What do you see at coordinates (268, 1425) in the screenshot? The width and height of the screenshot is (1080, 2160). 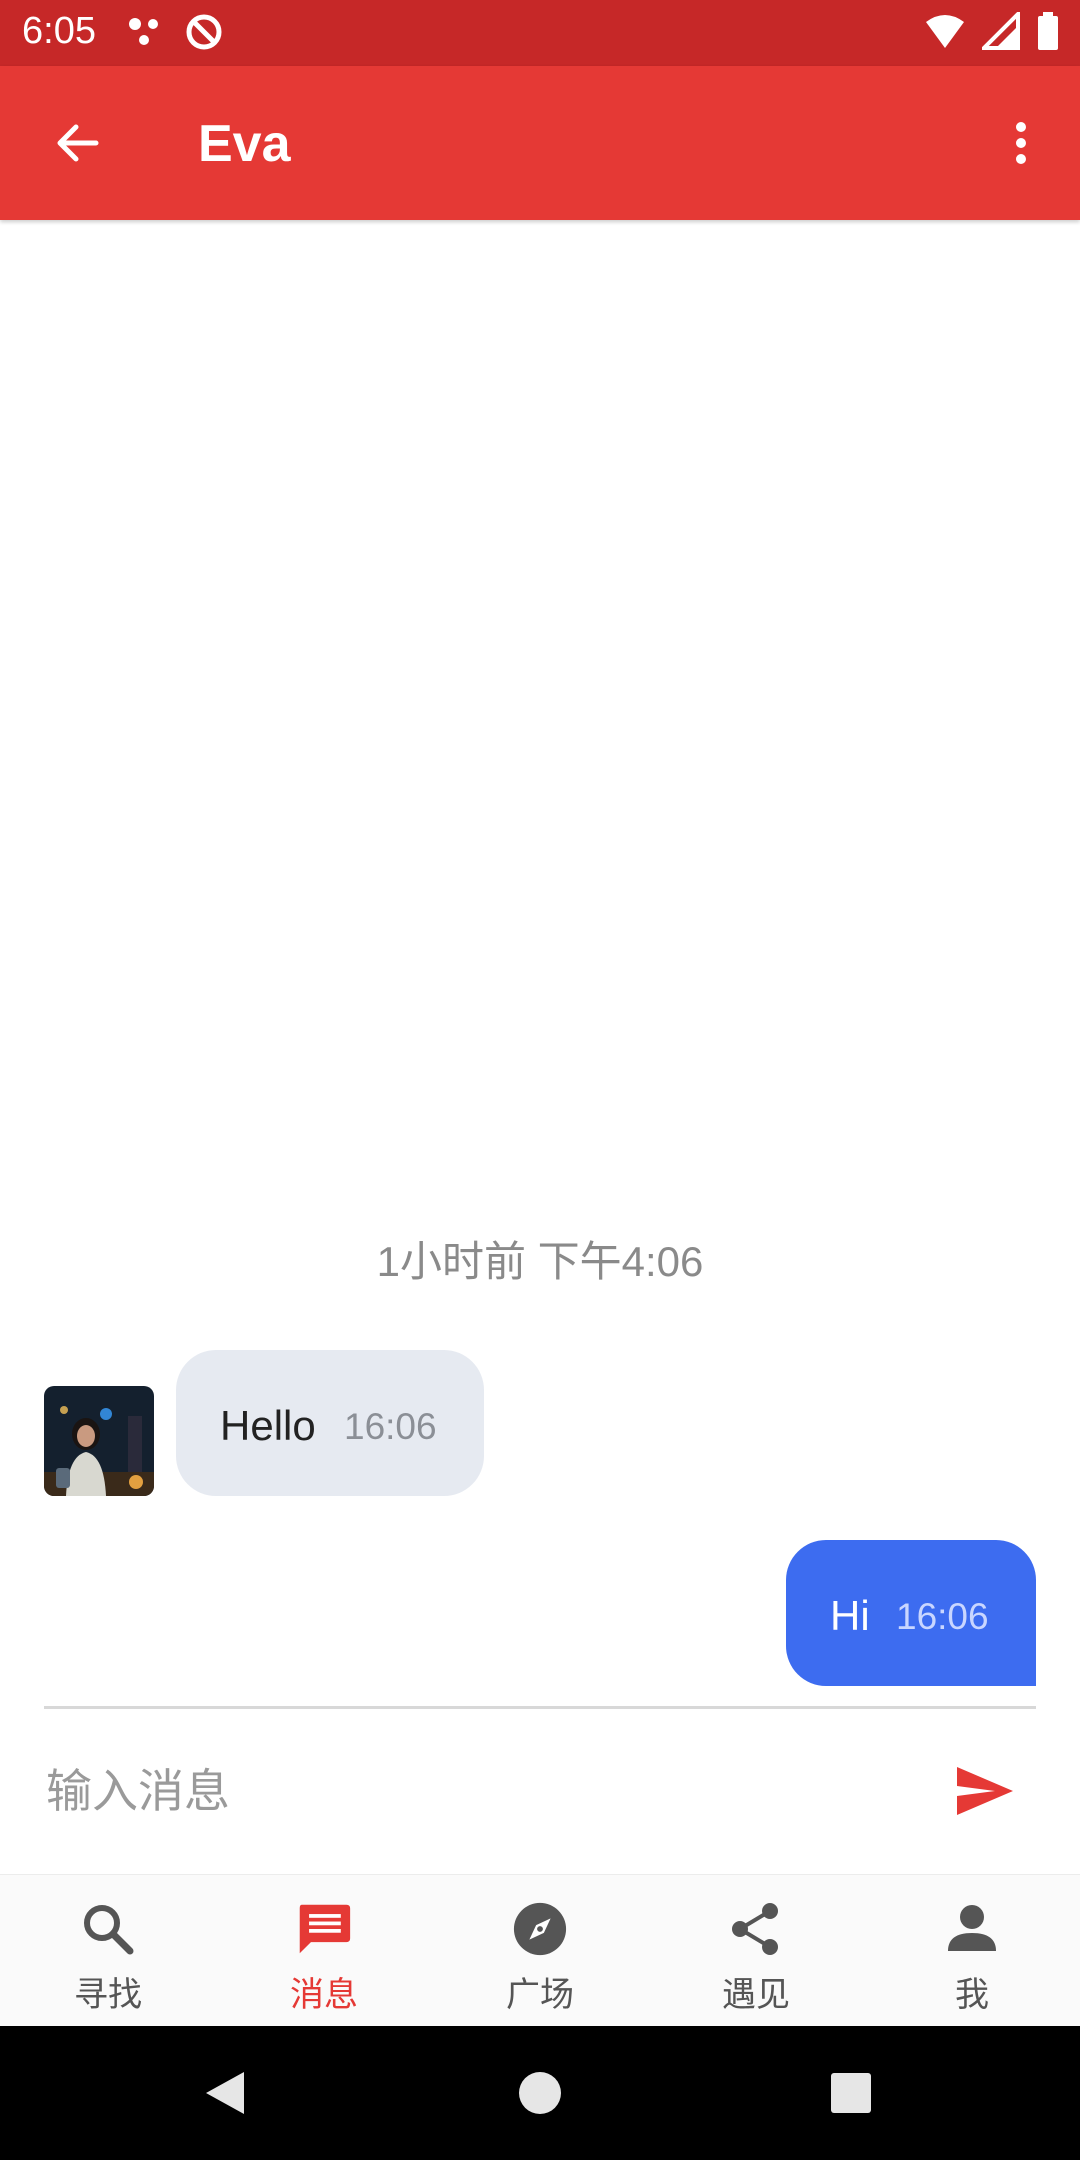 I see `message-text: Hello` at bounding box center [268, 1425].